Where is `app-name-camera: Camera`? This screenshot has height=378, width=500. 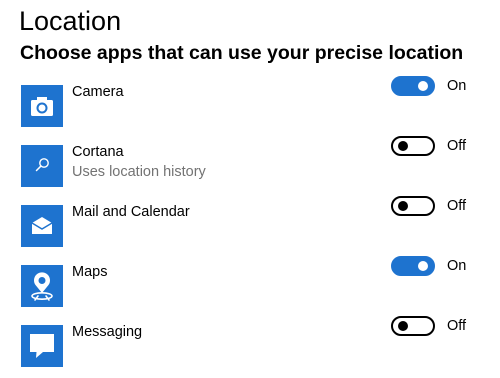
app-name-camera: Camera is located at coordinates (98, 92).